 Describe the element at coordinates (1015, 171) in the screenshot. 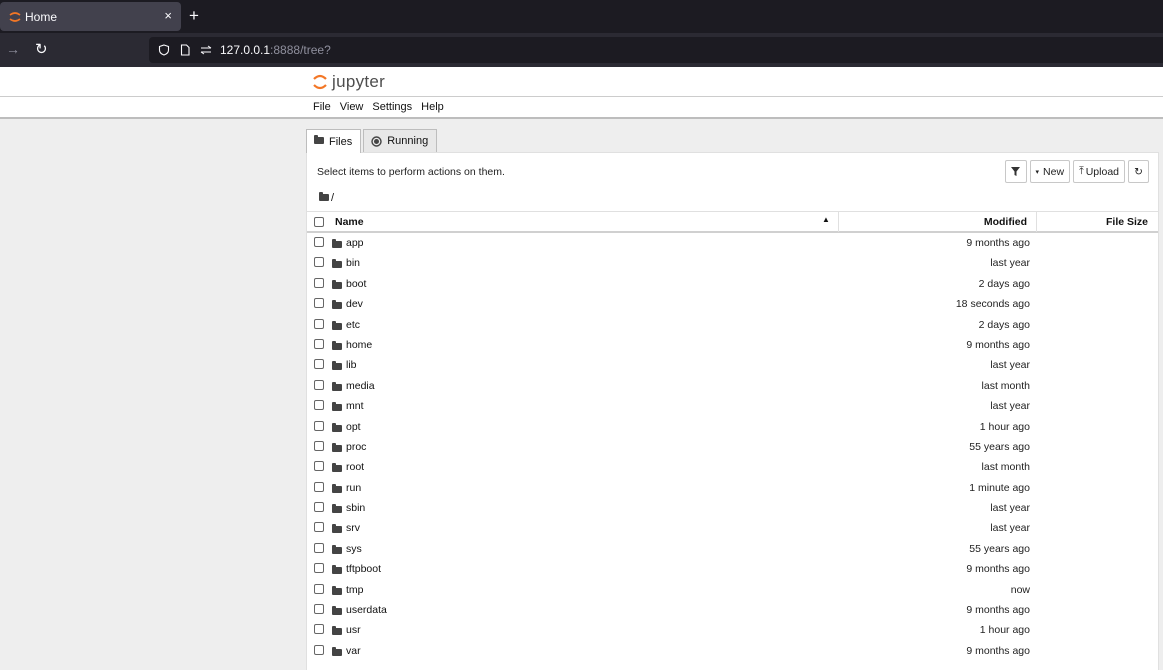

I see `filter-button` at that location.